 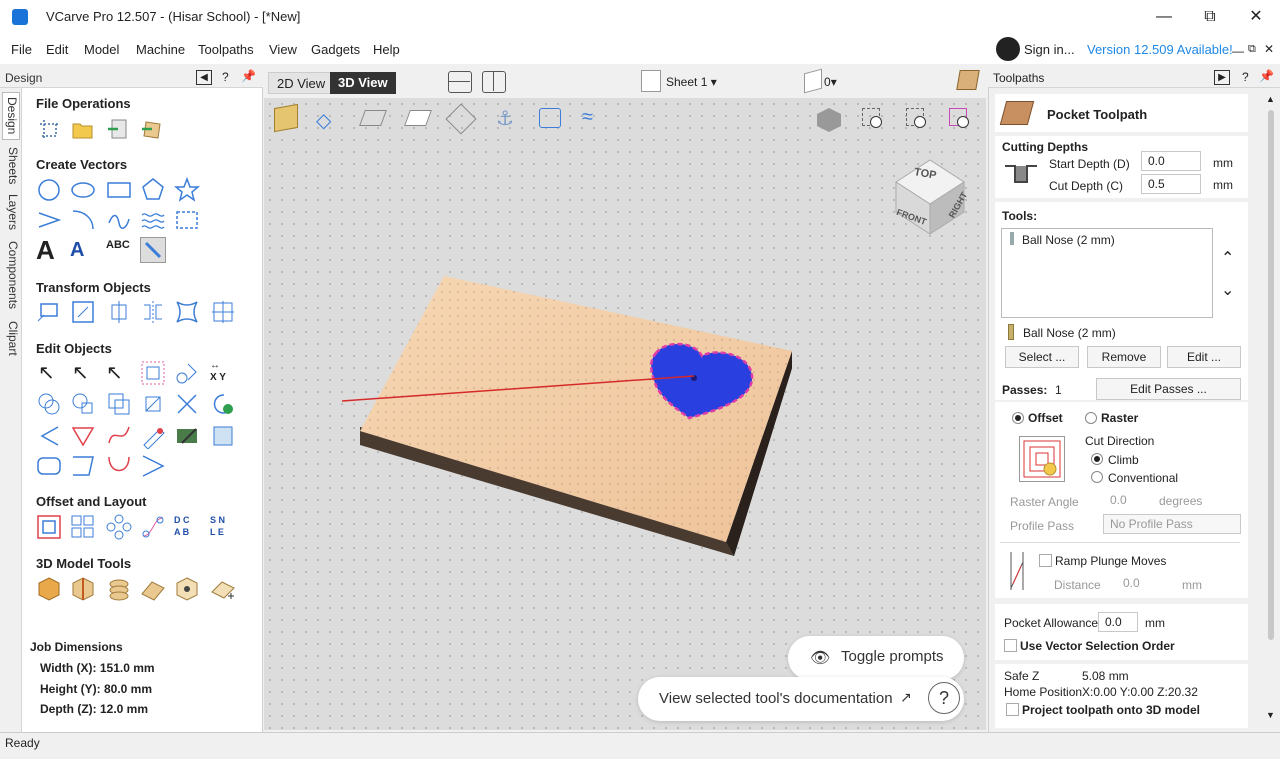 I want to click on tool-documentation-bar: View selected tool's documentation ↗ ?, so click(x=801, y=699).